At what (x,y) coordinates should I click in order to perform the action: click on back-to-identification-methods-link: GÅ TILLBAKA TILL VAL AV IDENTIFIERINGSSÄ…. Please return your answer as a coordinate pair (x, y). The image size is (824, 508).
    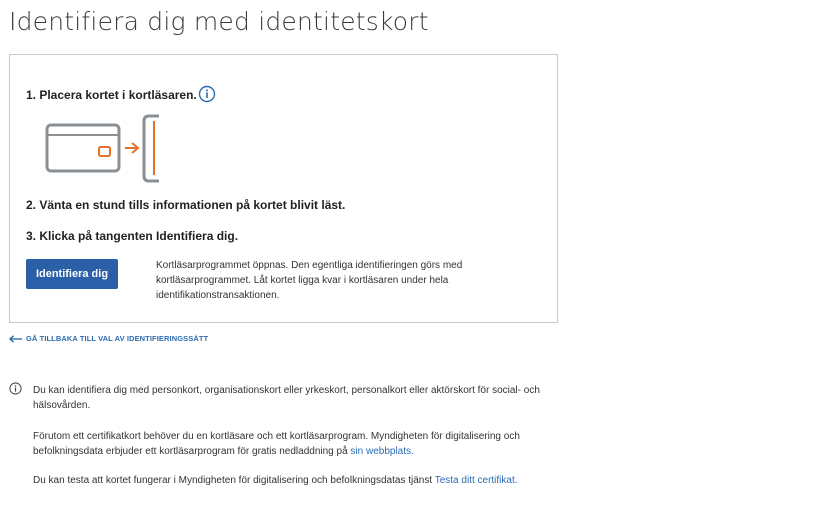
    Looking at the image, I should click on (108, 338).